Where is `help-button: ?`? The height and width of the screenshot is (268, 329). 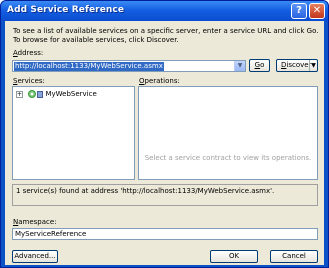
help-button: ? is located at coordinates (299, 11).